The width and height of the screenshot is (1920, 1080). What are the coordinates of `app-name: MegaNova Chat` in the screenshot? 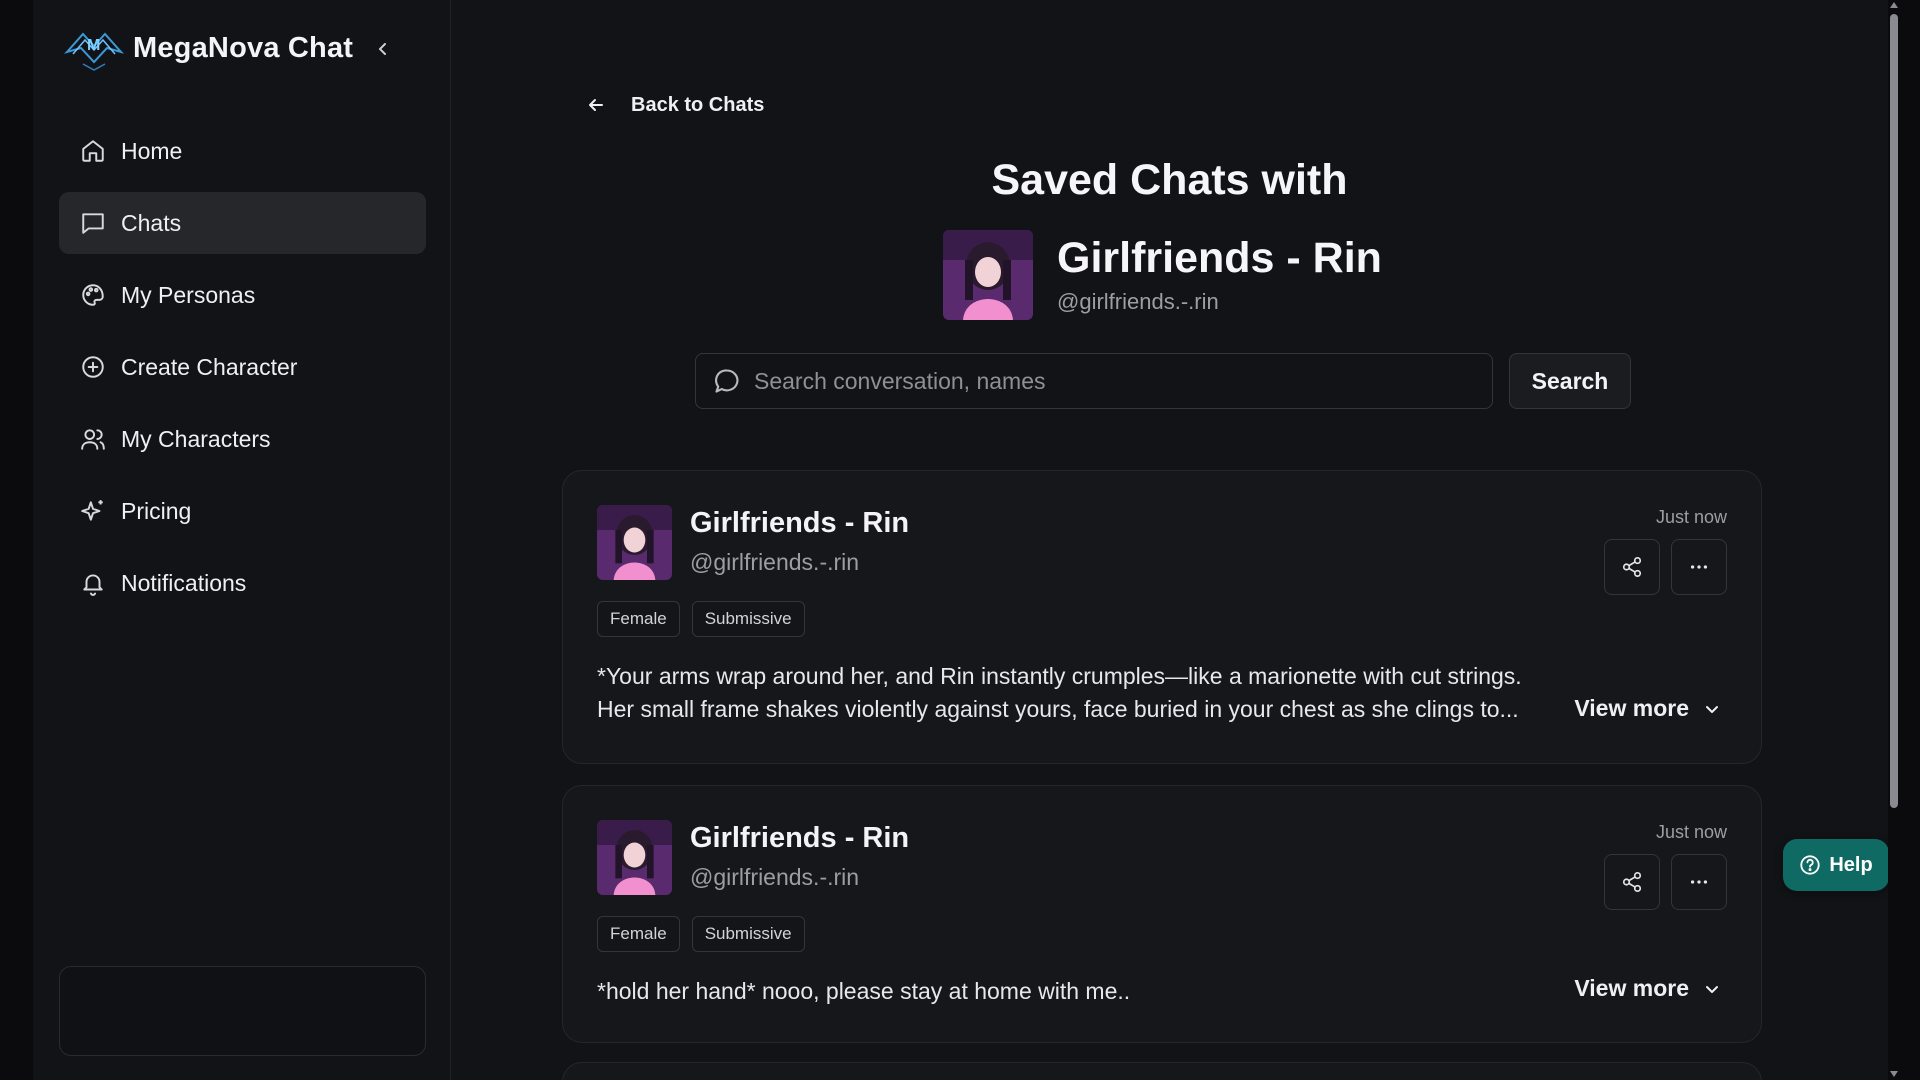 It's located at (243, 47).